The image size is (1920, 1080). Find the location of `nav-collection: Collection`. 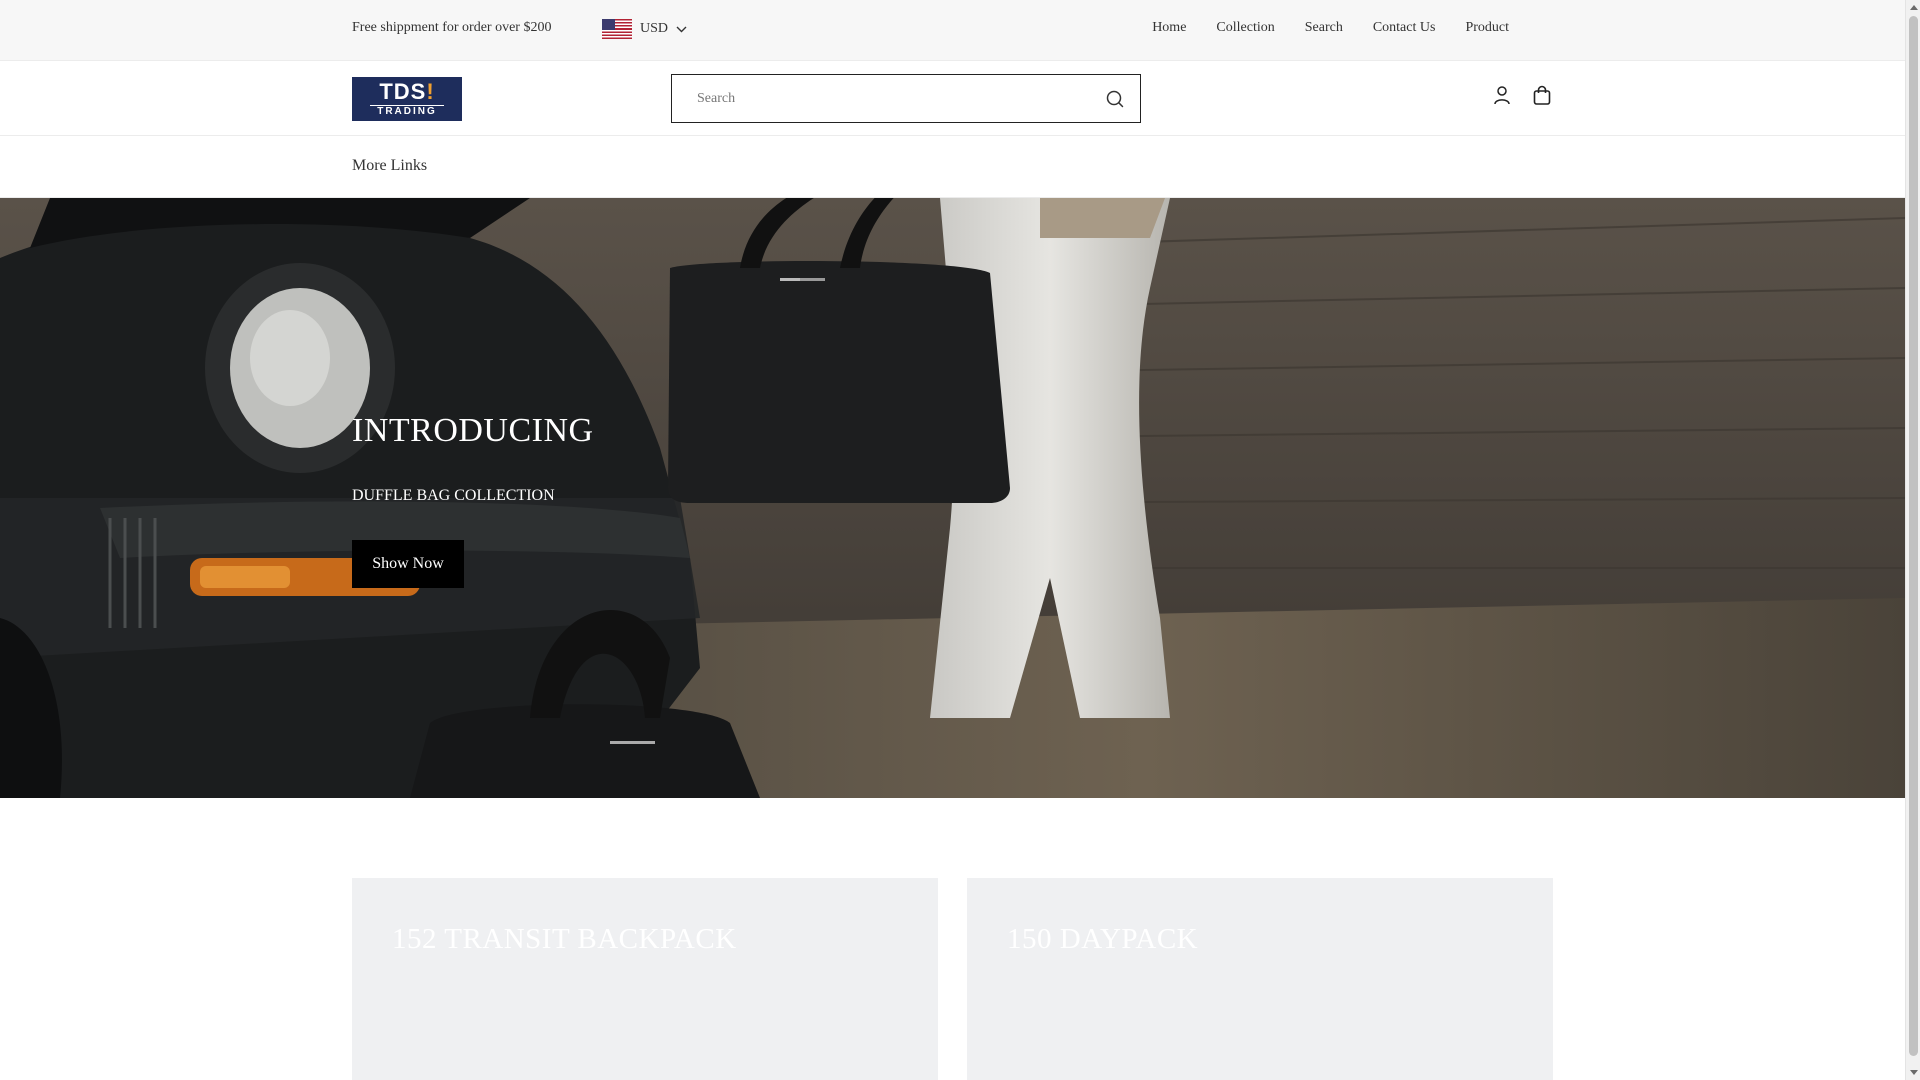

nav-collection: Collection is located at coordinates (1245, 28).